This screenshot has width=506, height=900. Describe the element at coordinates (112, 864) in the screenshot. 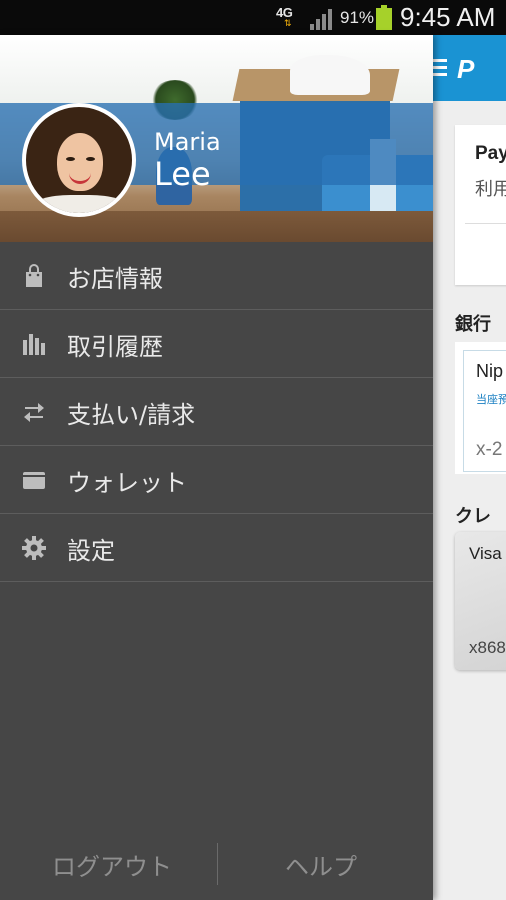

I see `logout-button: ログアウト` at that location.